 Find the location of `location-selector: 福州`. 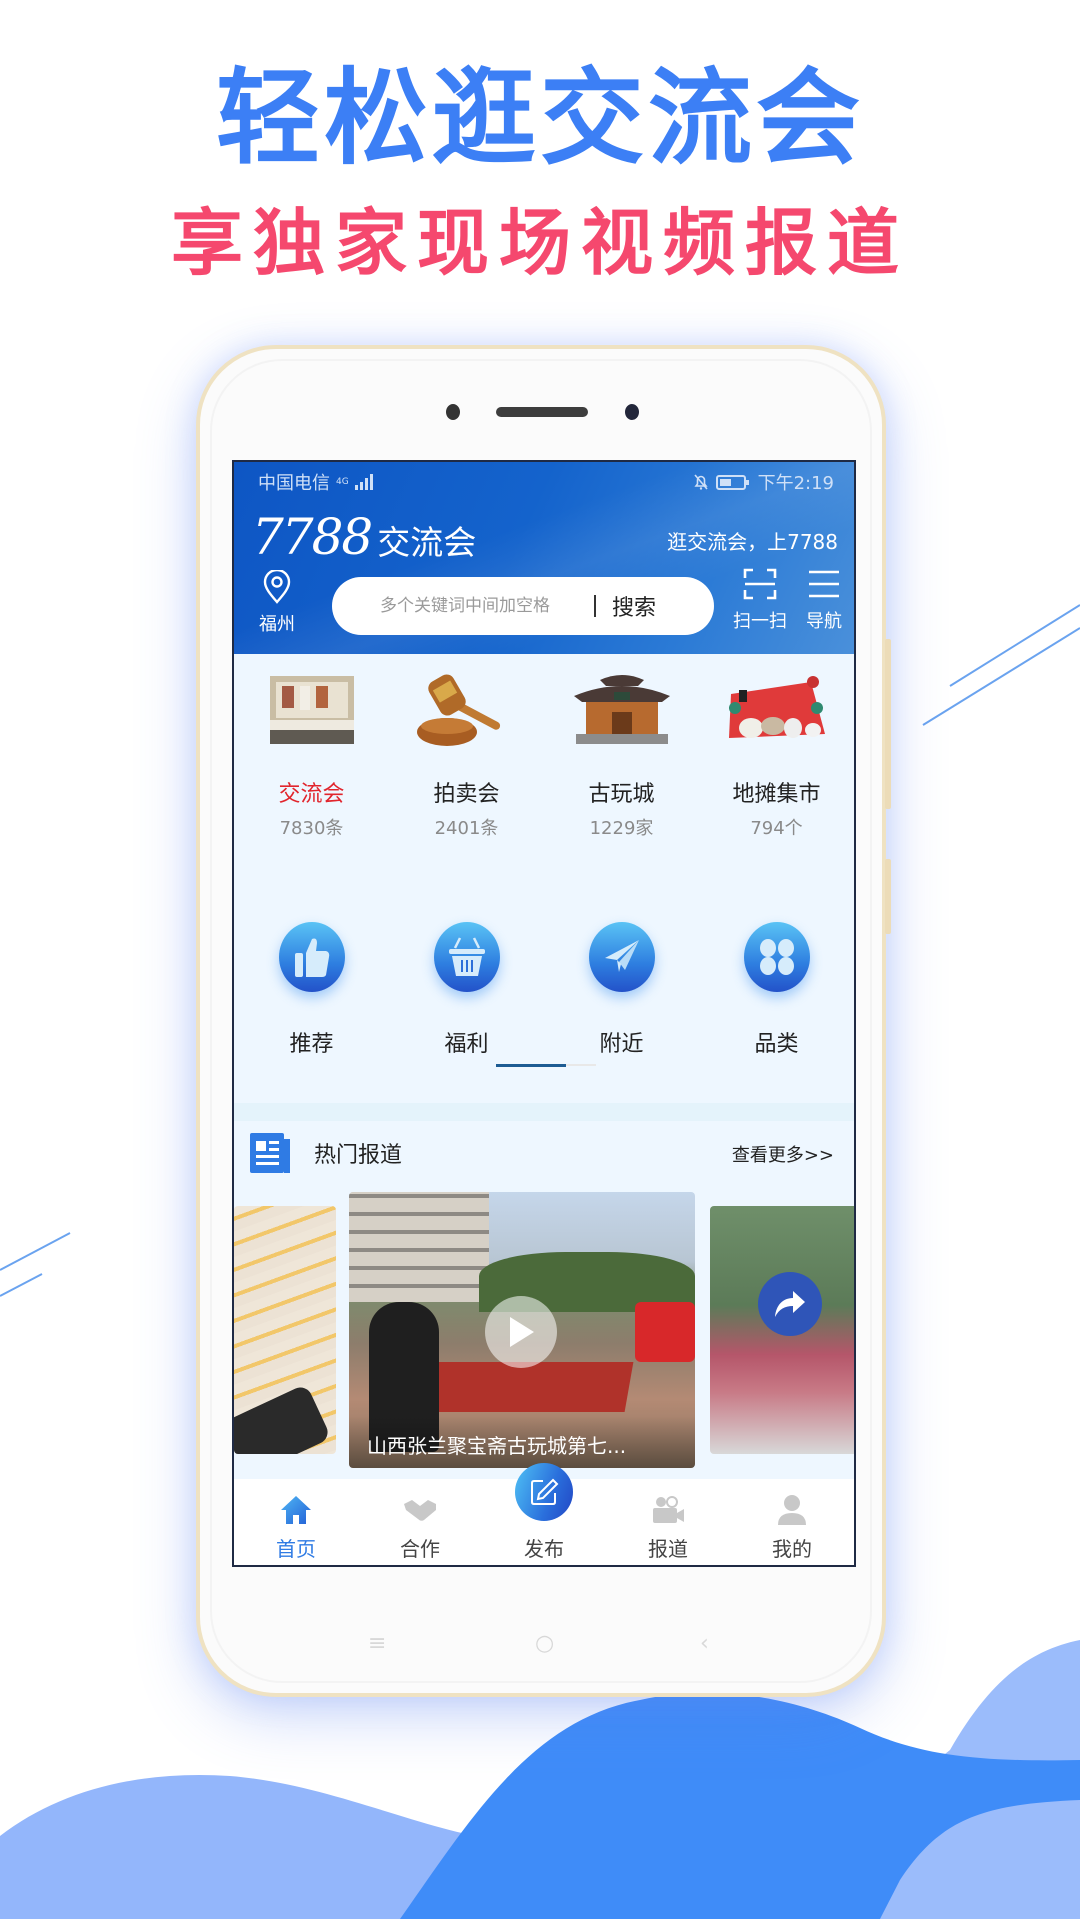

location-selector: 福州 is located at coordinates (277, 602).